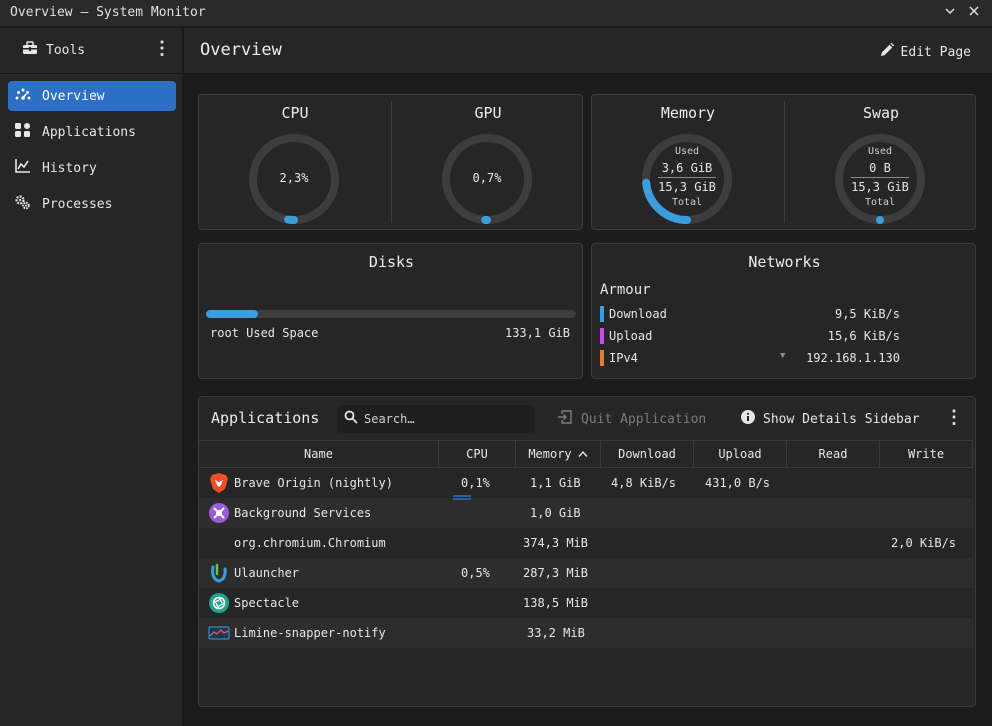 The width and height of the screenshot is (992, 726). Describe the element at coordinates (880, 177) in the screenshot. I see `swap-fraction-line` at that location.